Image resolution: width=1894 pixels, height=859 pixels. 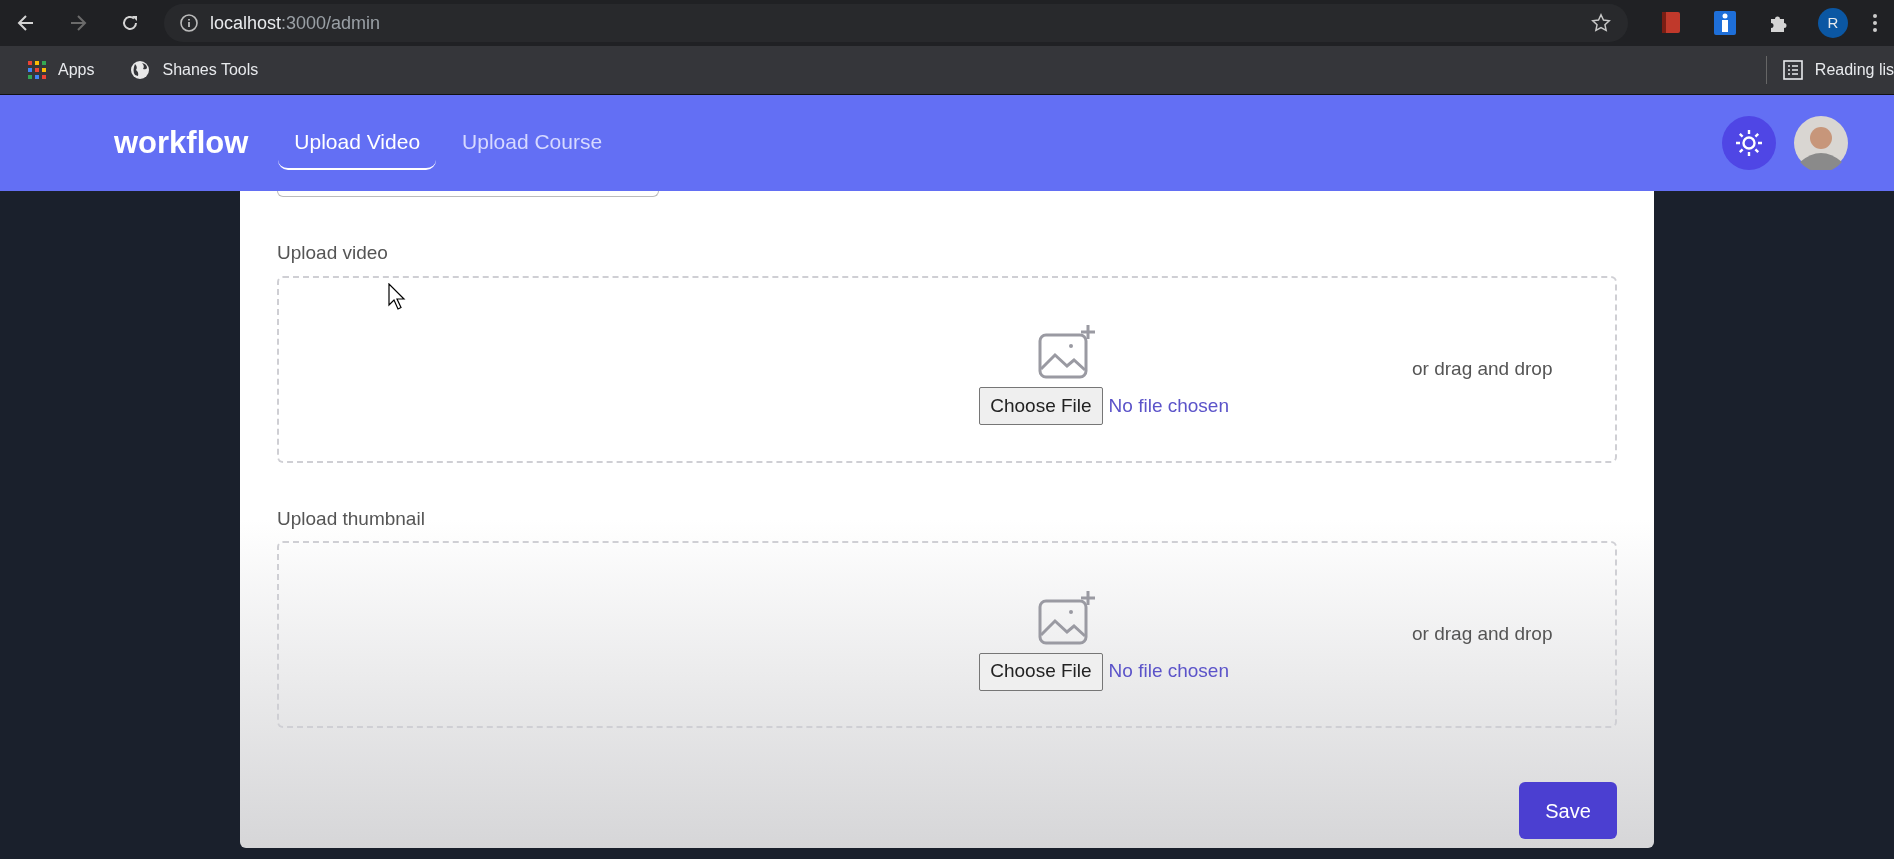 What do you see at coordinates (1792, 70) in the screenshot?
I see `list-icon` at bounding box center [1792, 70].